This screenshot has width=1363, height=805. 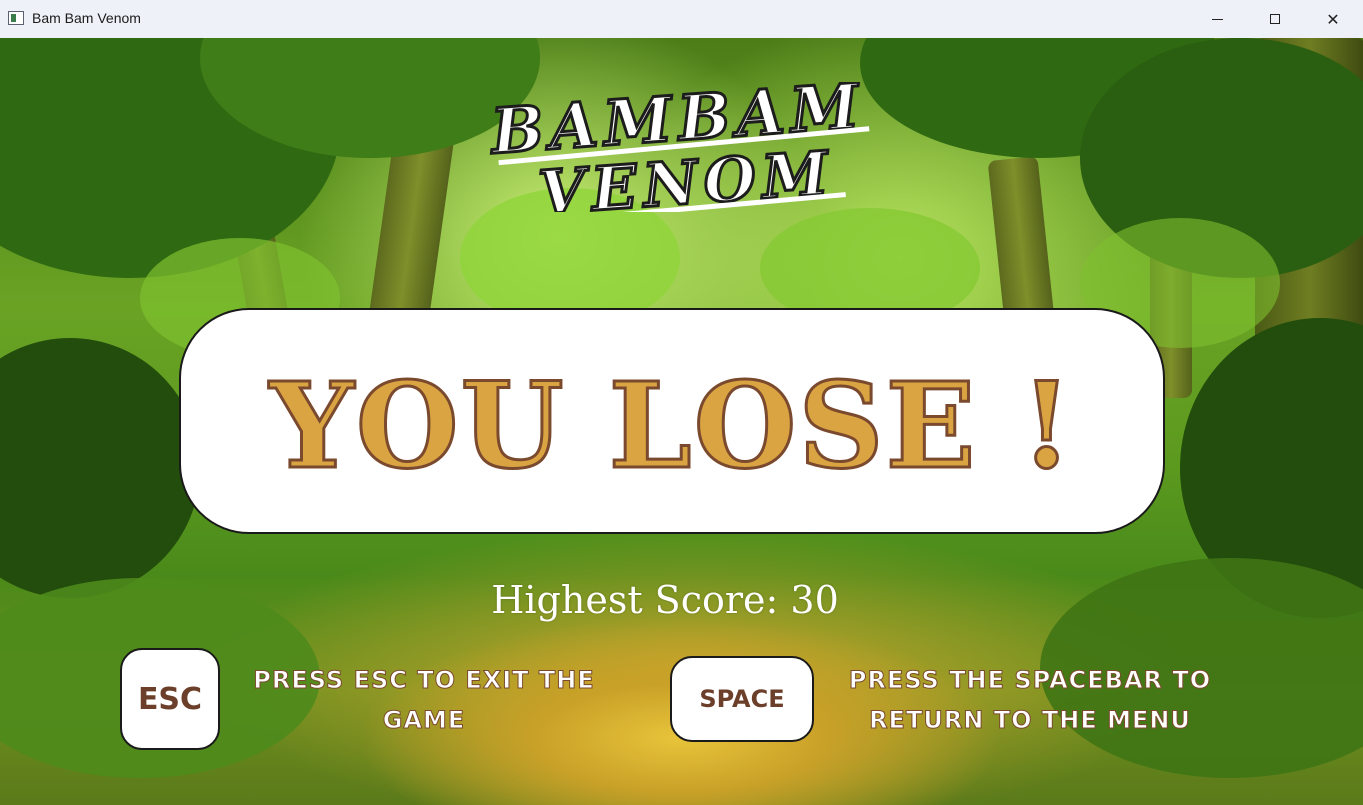 I want to click on window-titlebar: Bam Bam Venom ✕, so click(x=681, y=19).